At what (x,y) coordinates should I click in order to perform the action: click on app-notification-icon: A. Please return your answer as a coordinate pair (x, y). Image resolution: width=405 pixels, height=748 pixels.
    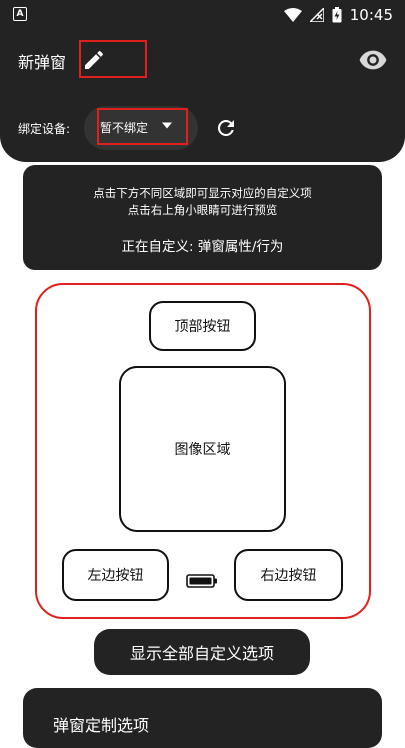
    Looking at the image, I should click on (20, 14).